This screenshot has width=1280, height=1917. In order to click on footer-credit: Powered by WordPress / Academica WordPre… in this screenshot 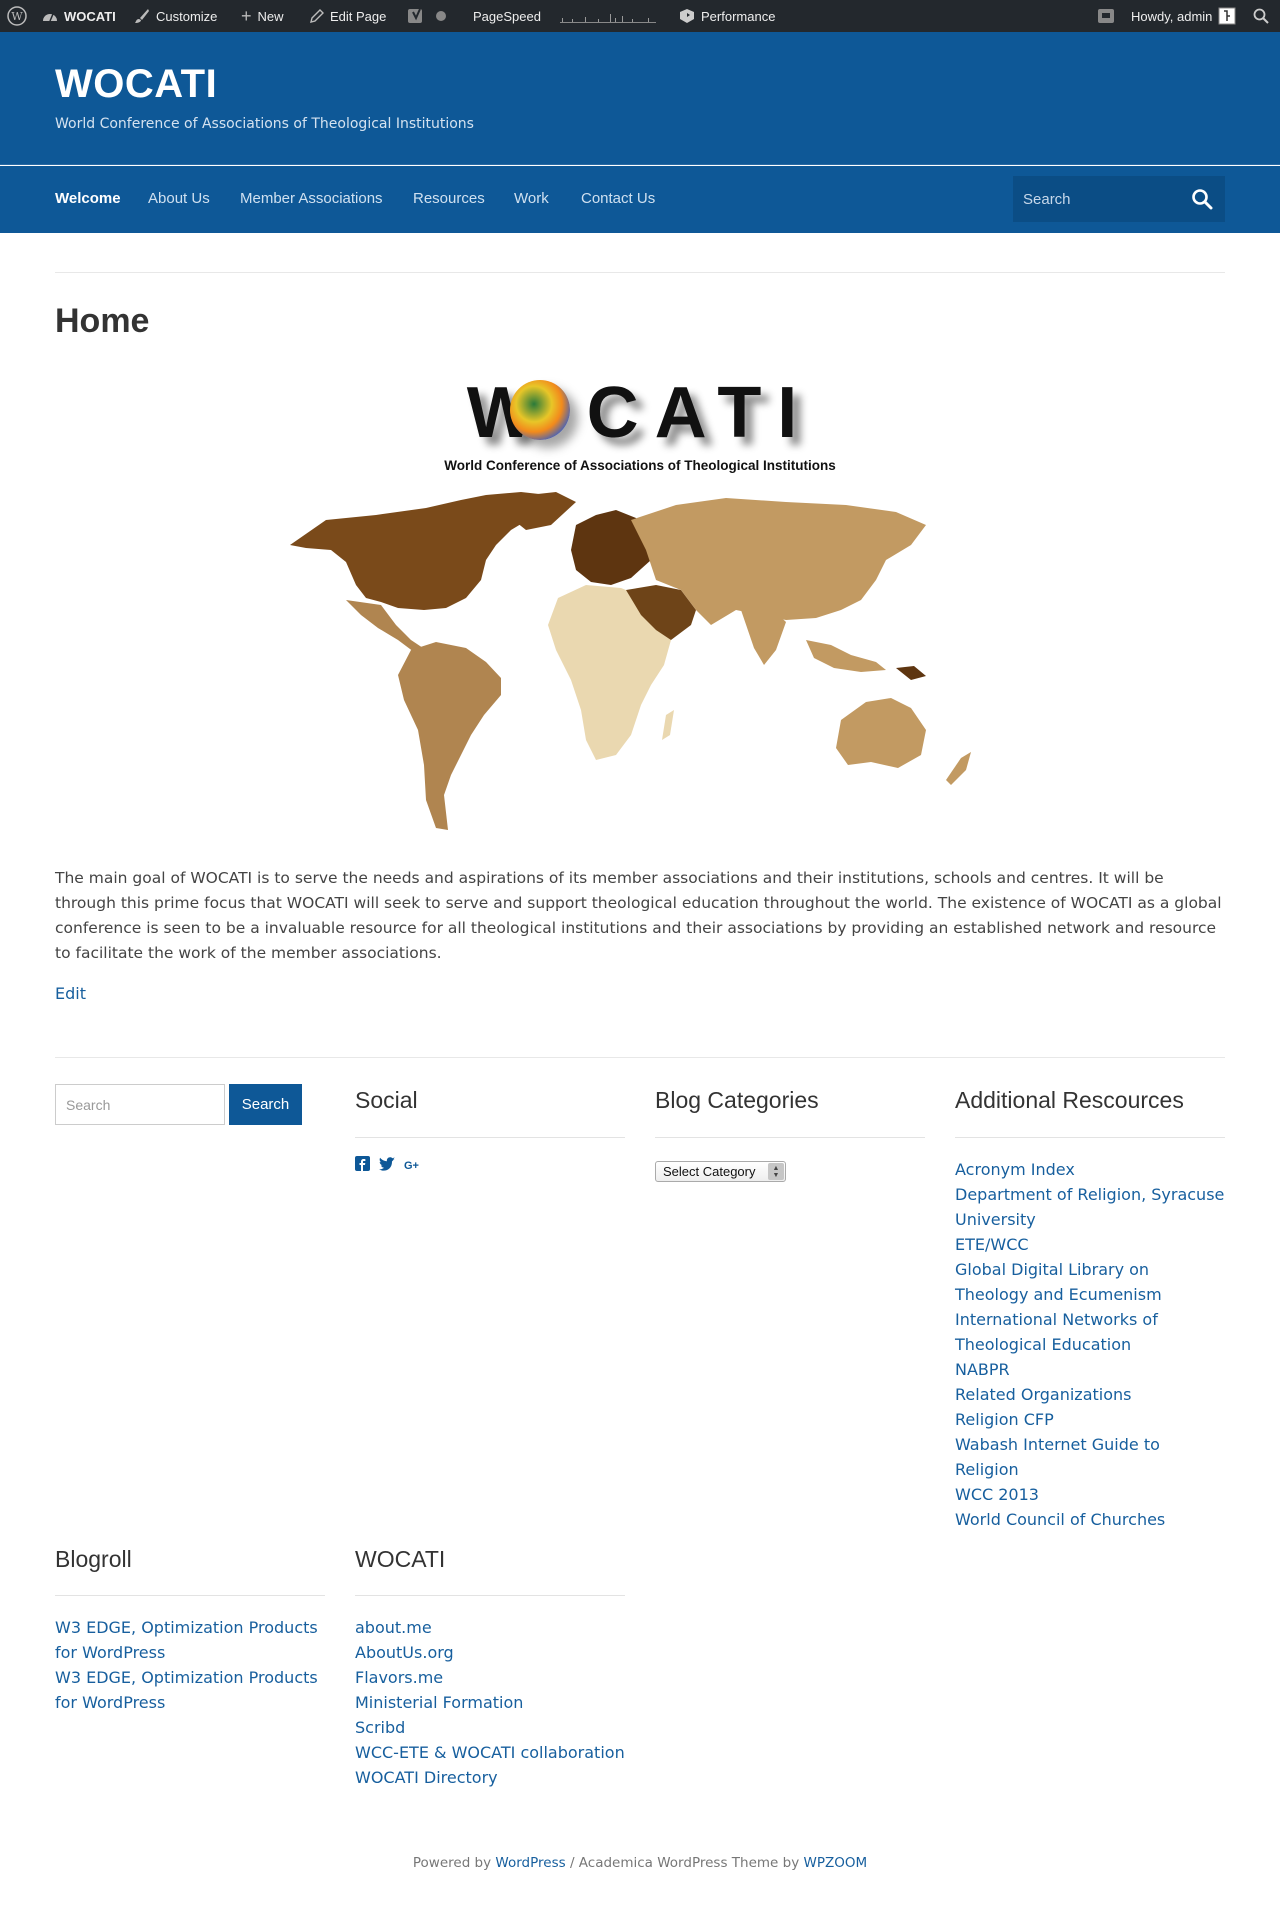, I will do `click(640, 1863)`.